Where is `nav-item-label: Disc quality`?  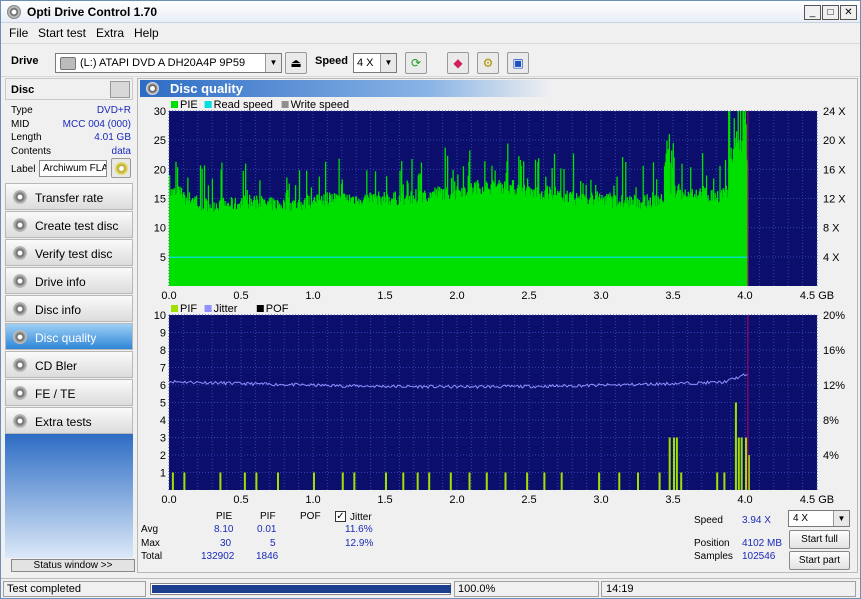 nav-item-label: Disc quality is located at coordinates (66, 338).